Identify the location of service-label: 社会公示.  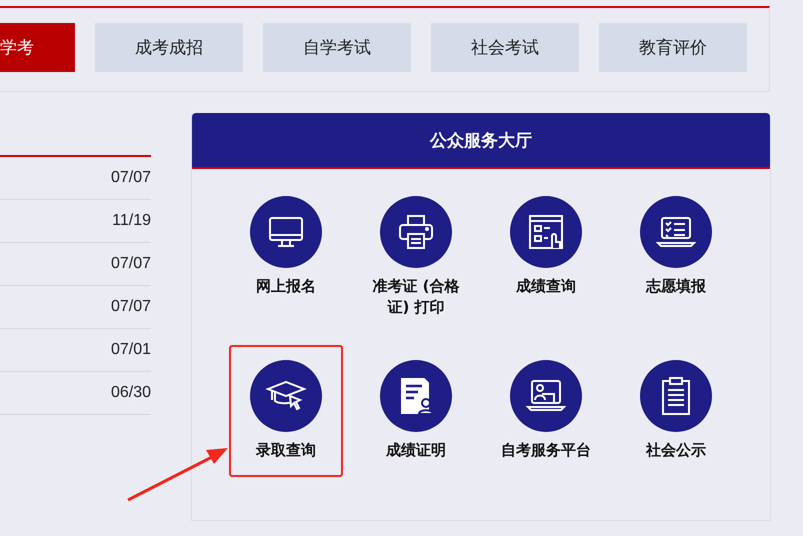
(676, 450).